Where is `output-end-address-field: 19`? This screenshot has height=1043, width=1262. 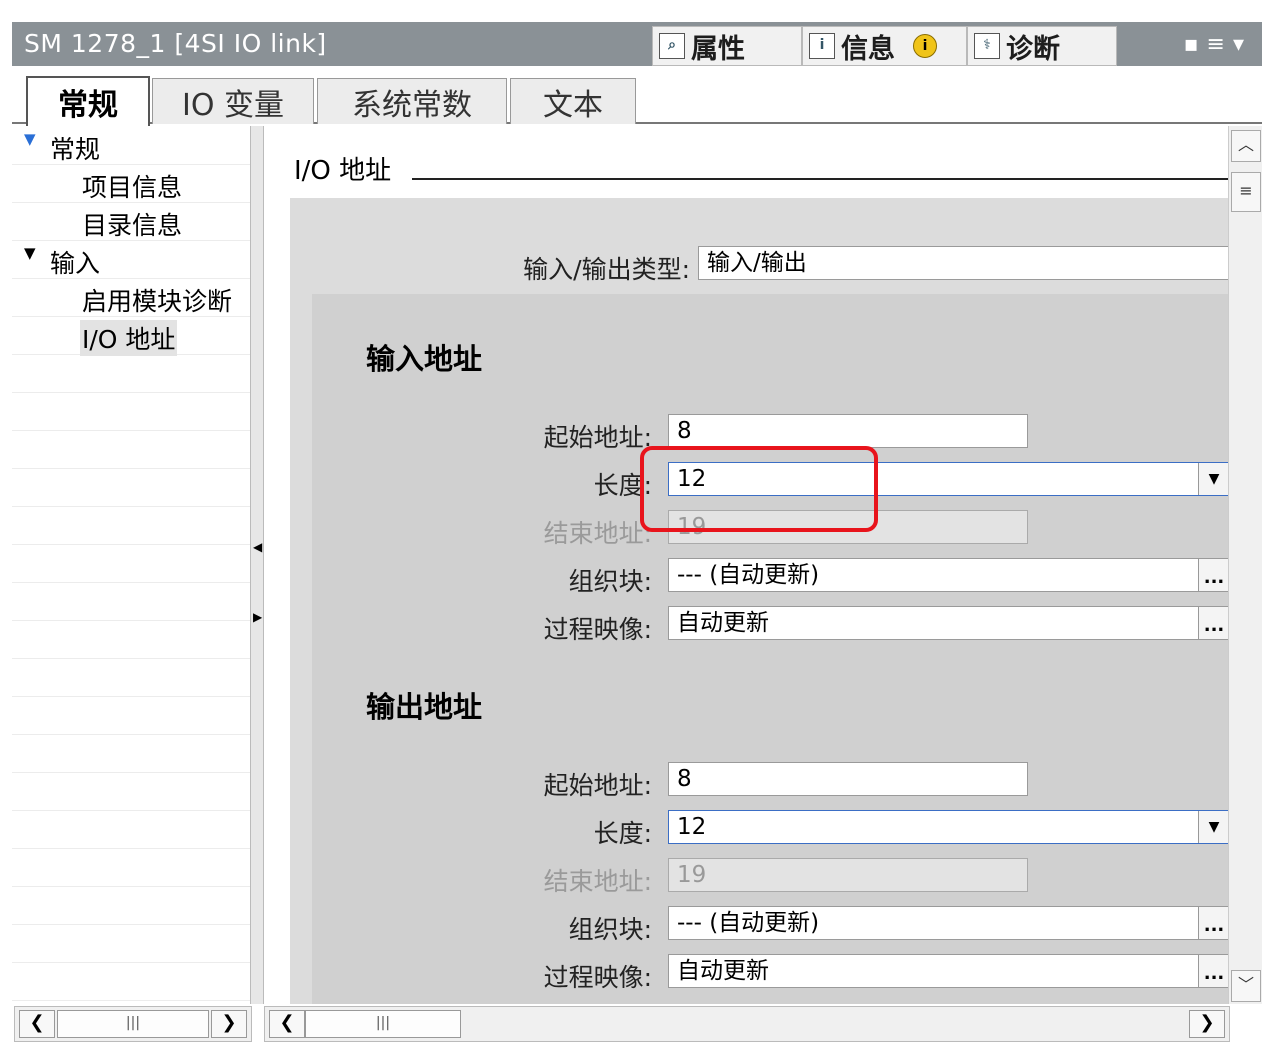
output-end-address-field: 19 is located at coordinates (848, 875).